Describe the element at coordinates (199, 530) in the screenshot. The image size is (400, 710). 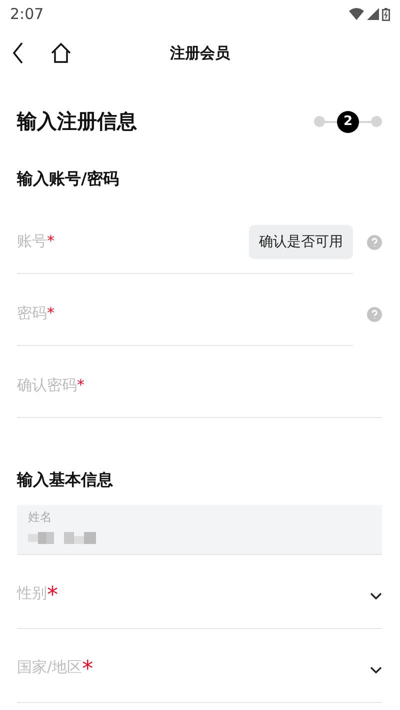
I see `name-field: 姓名` at that location.